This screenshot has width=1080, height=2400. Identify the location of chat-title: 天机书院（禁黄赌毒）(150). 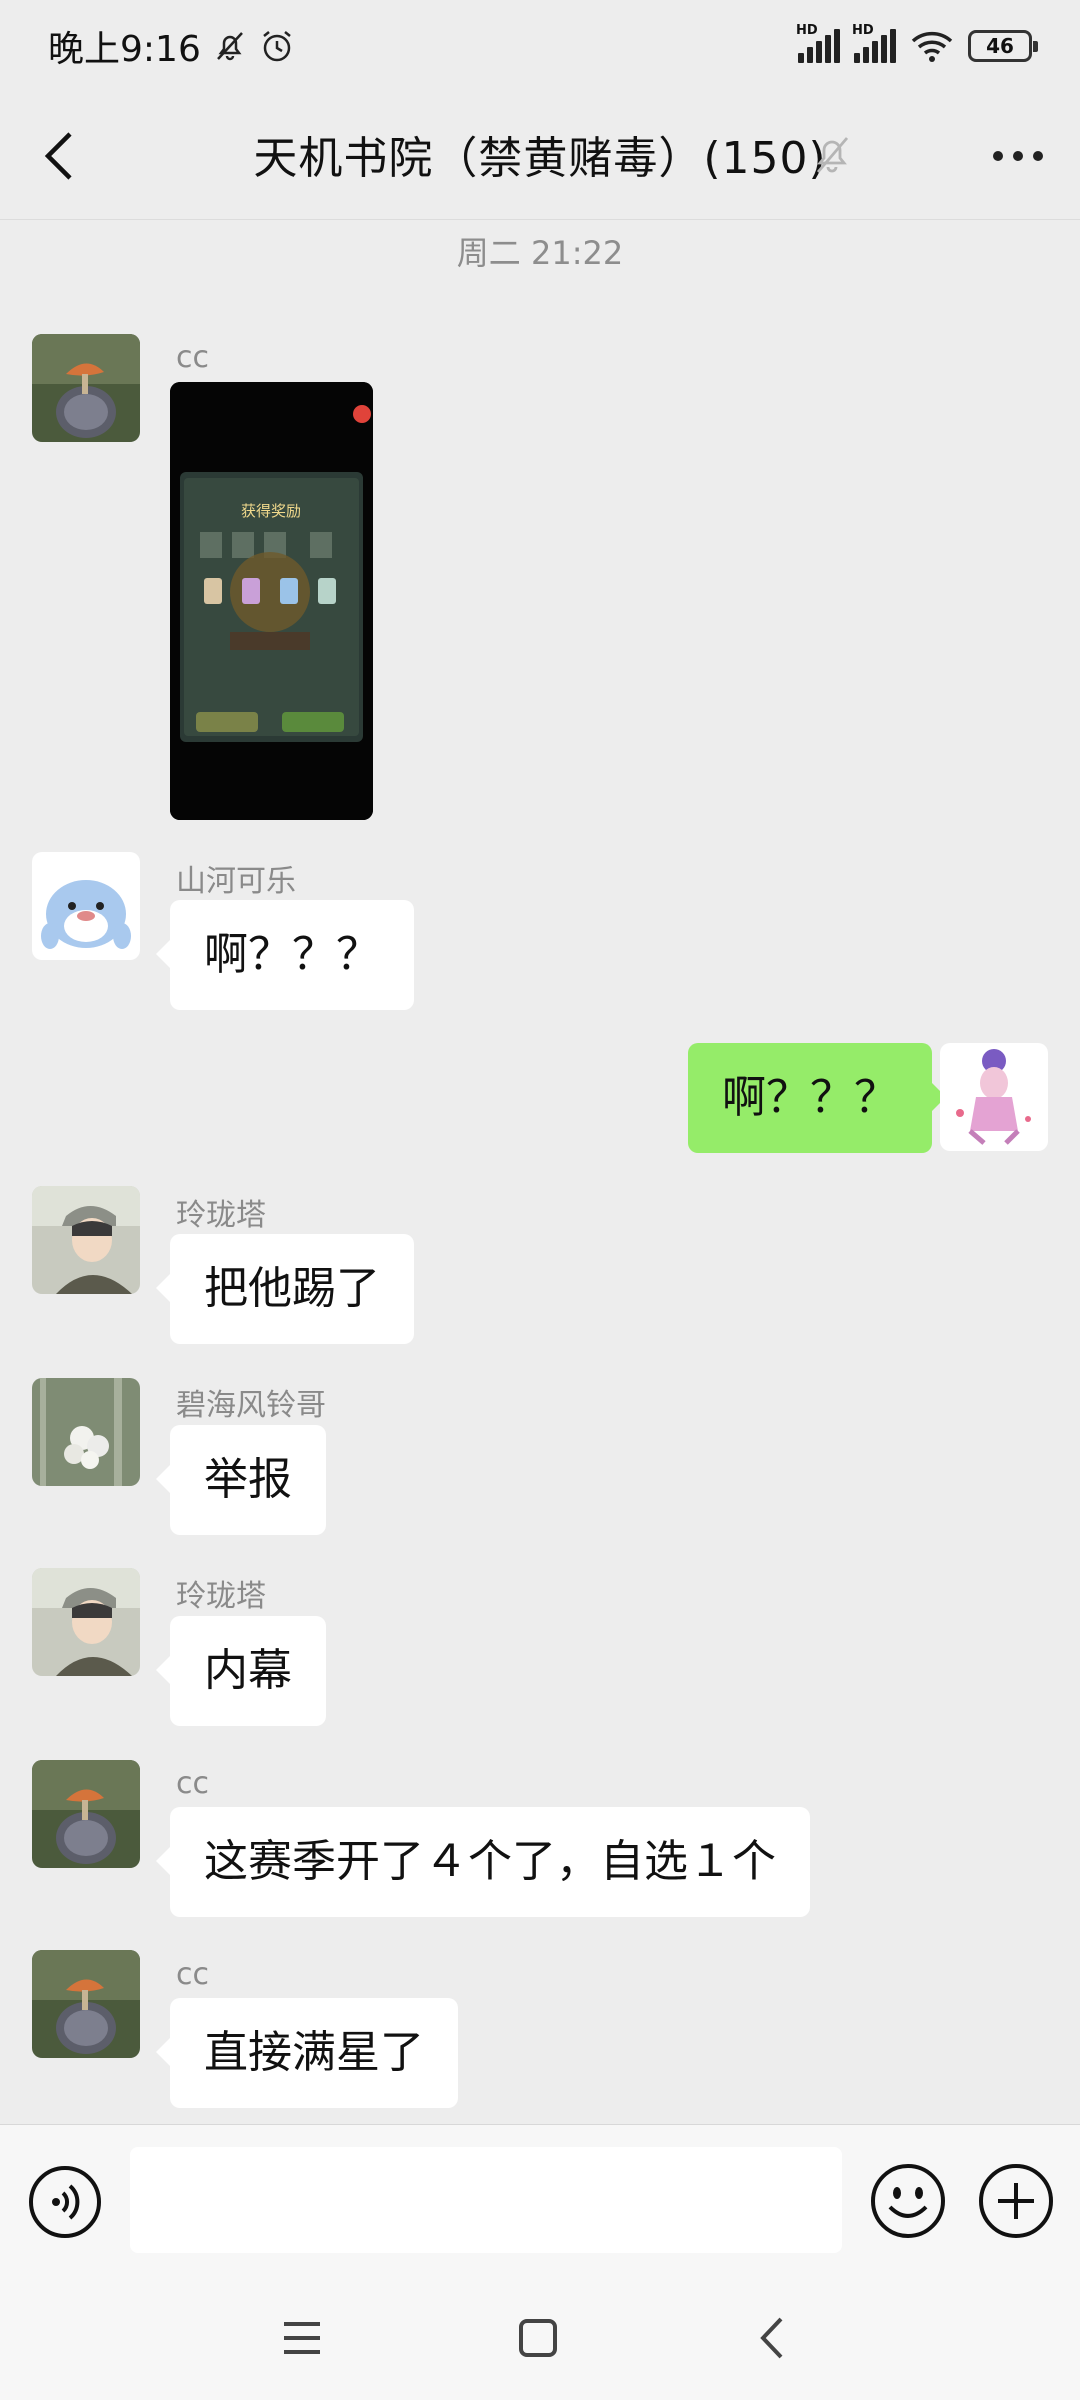
(540, 158).